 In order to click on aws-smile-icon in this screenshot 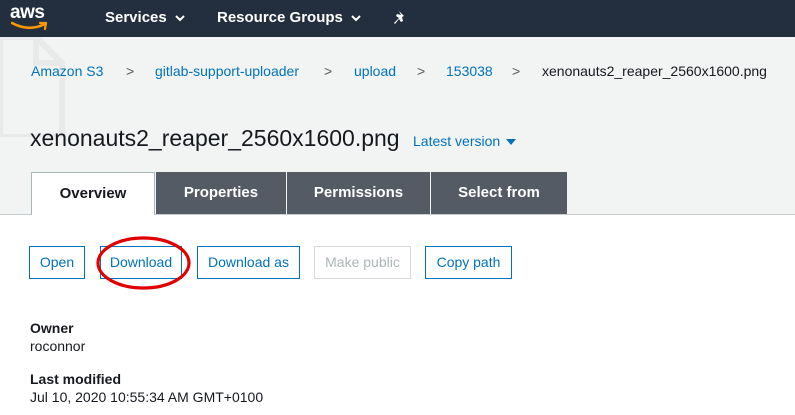, I will do `click(29, 26)`.